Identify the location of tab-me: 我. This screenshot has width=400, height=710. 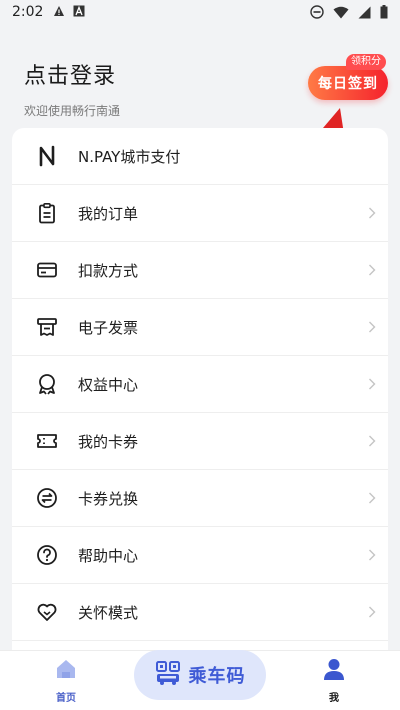
(334, 680).